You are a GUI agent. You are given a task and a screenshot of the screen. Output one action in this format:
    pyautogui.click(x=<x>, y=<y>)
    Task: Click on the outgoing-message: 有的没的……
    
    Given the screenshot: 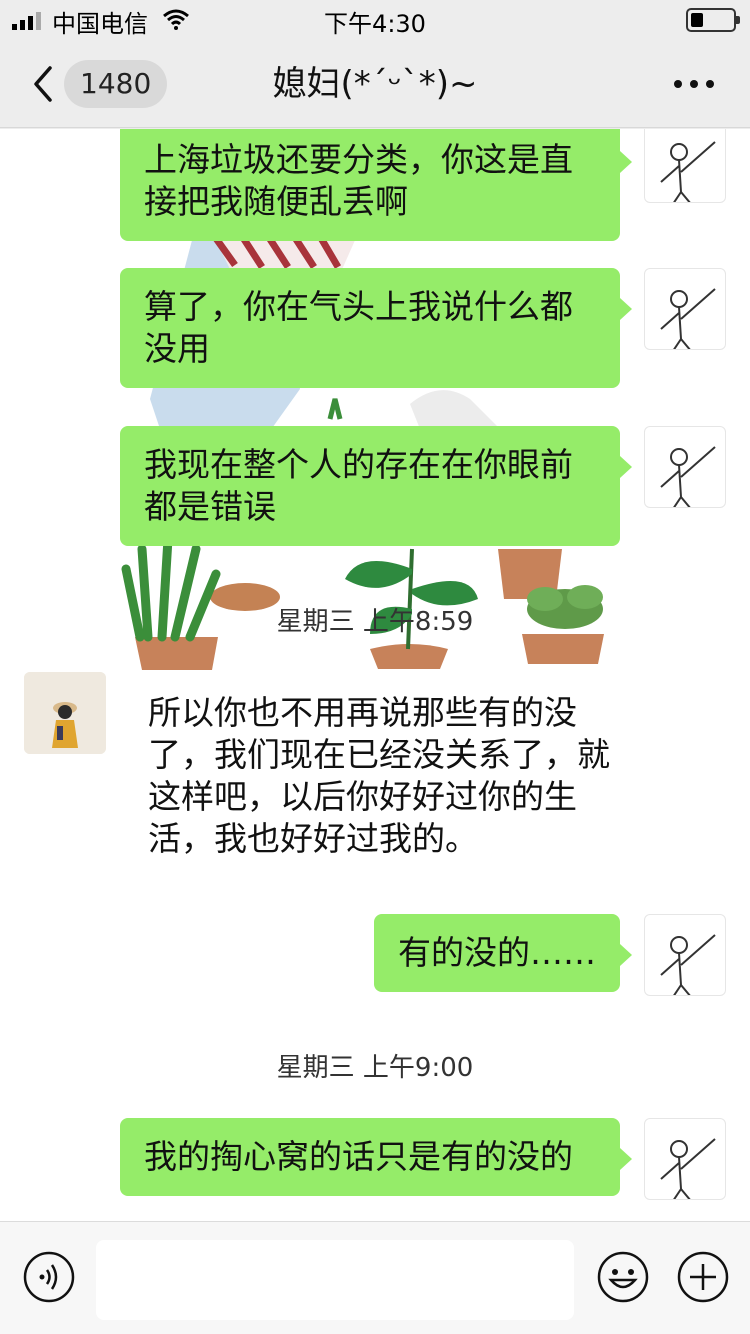 What is the action you would take?
    pyautogui.click(x=503, y=953)
    